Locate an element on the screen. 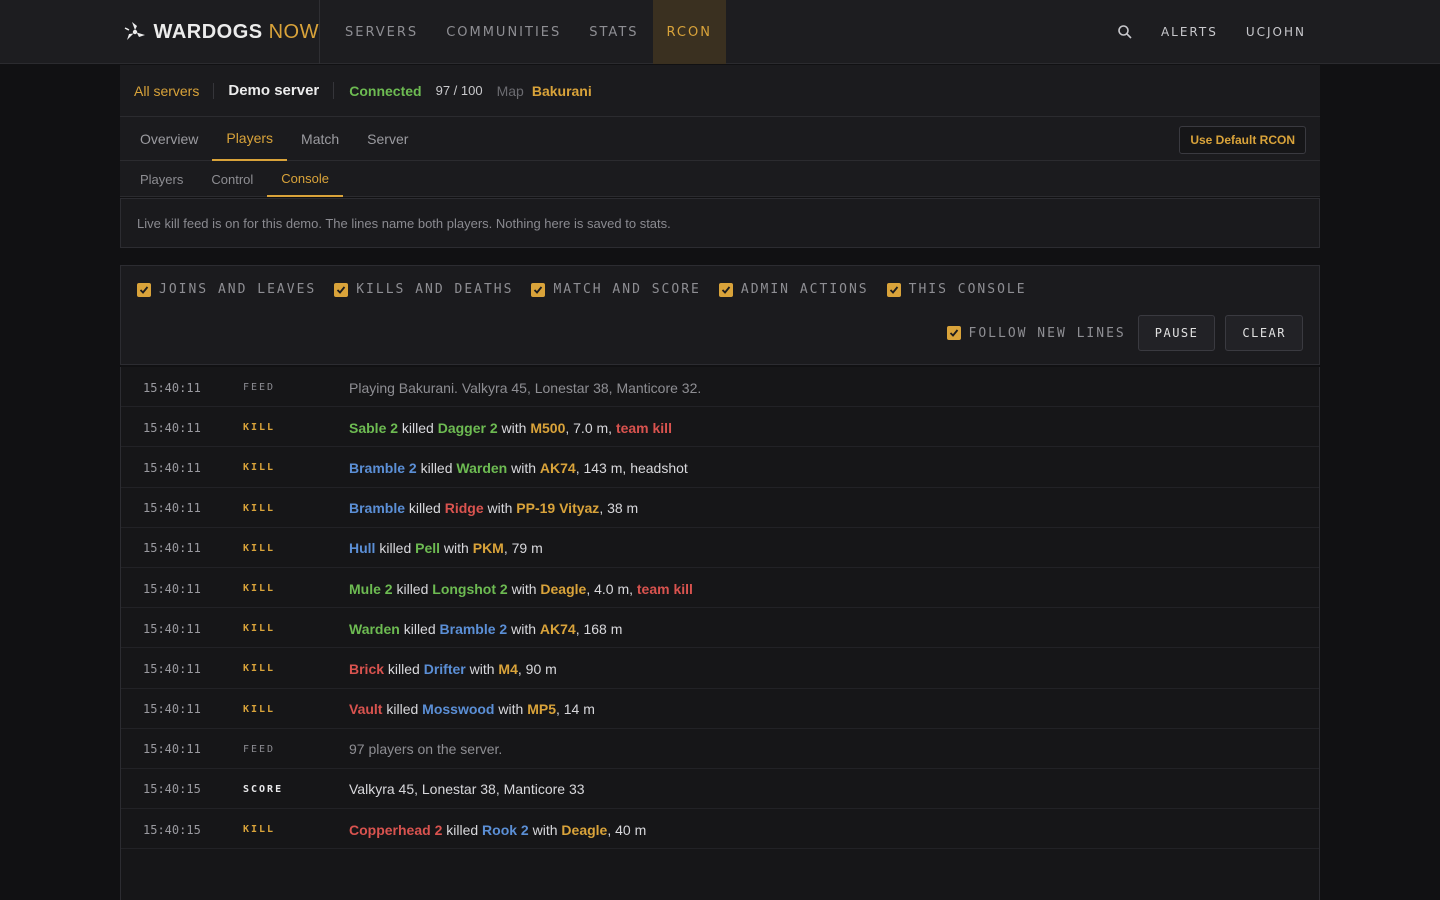 The height and width of the screenshot is (900, 1440). nav-communities: COMMUNITIES is located at coordinates (503, 32).